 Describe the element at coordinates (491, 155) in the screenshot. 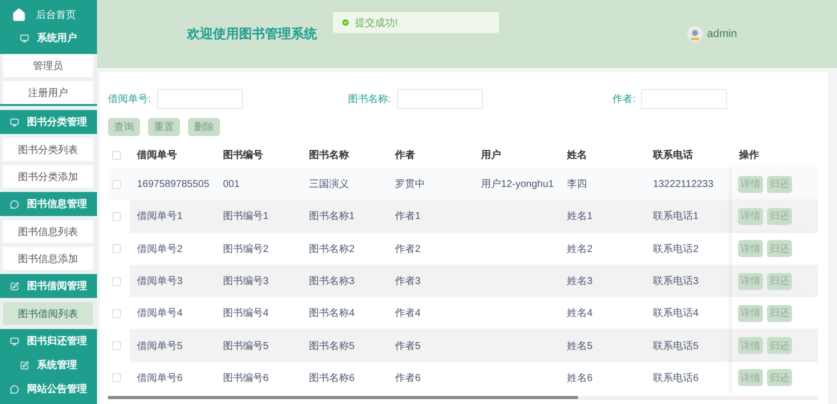

I see `column-header: 用户` at that location.